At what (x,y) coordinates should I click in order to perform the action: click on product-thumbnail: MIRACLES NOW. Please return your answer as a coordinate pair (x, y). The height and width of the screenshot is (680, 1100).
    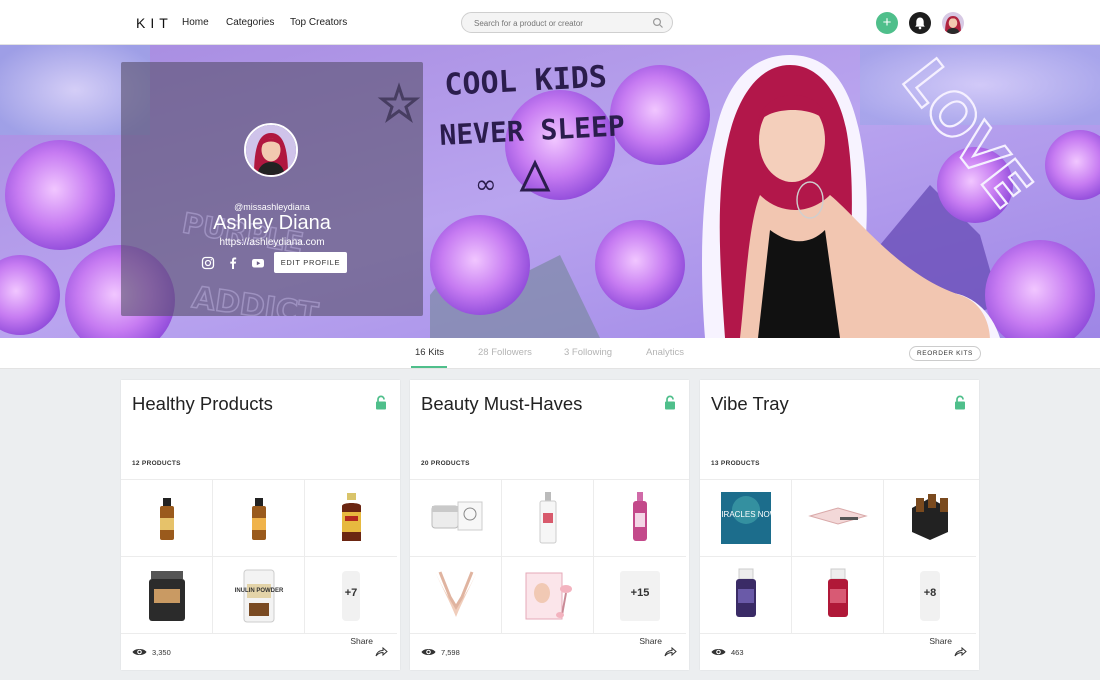
    Looking at the image, I should click on (746, 518).